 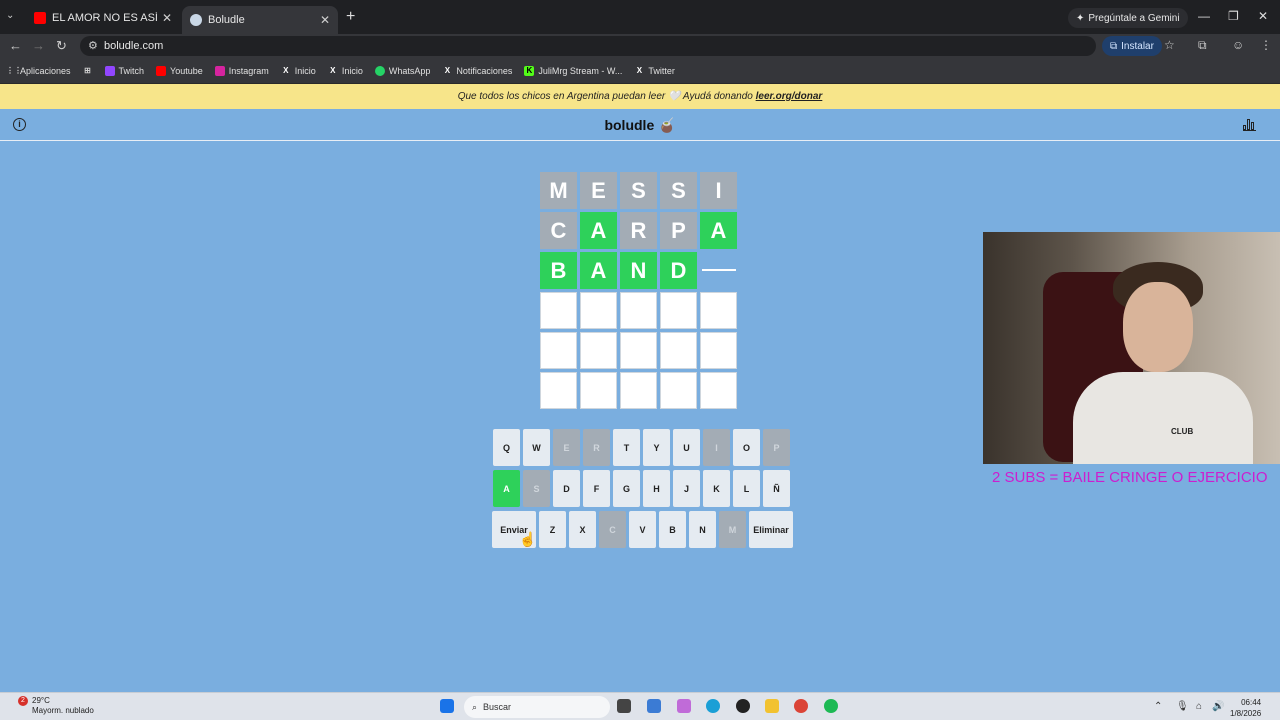 I want to click on key-y: Y, so click(x=656, y=447).